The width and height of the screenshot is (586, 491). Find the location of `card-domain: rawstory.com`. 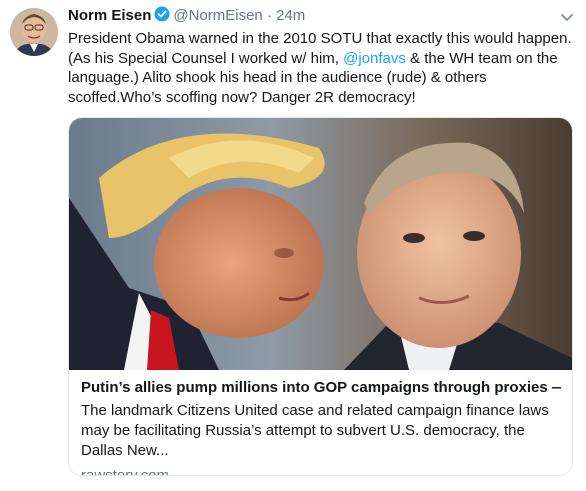

card-domain: rawstory.com is located at coordinates (321, 470).